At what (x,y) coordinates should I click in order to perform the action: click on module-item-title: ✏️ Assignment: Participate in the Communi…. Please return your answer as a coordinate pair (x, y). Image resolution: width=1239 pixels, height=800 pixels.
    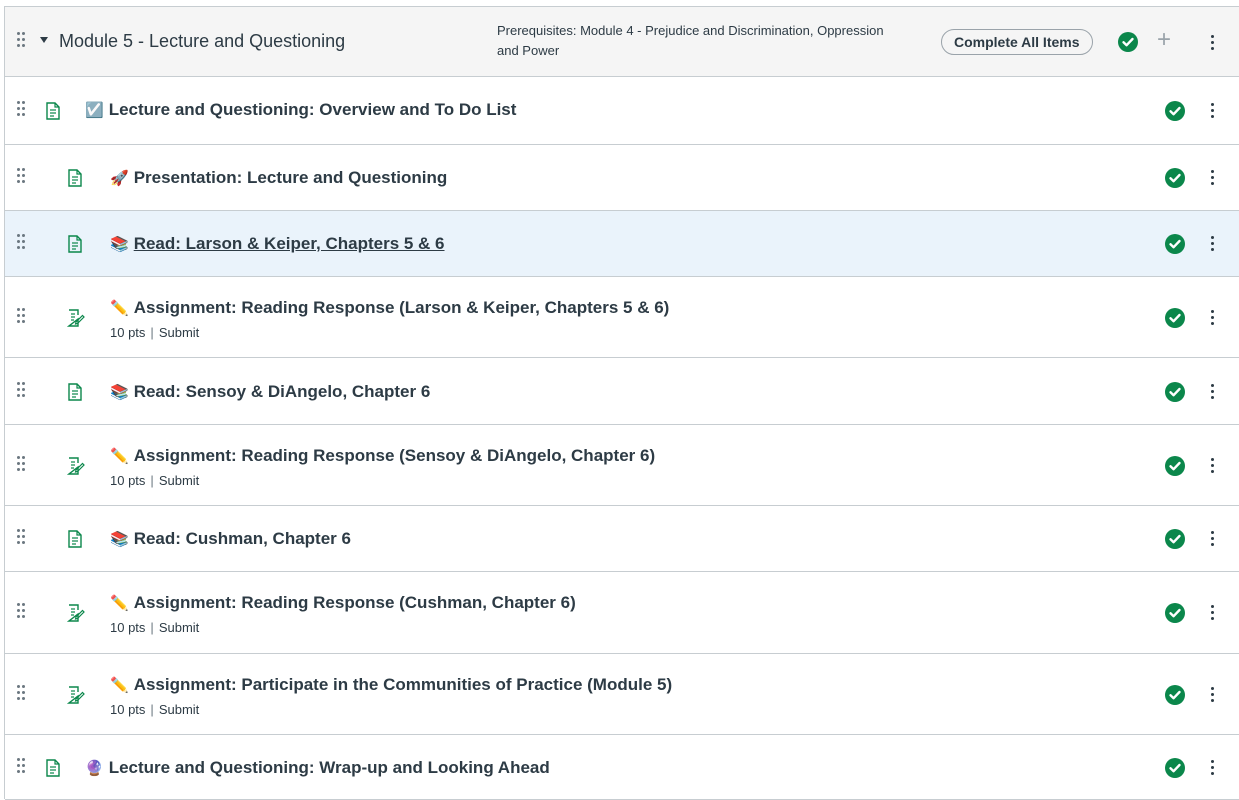
    Looking at the image, I should click on (391, 685).